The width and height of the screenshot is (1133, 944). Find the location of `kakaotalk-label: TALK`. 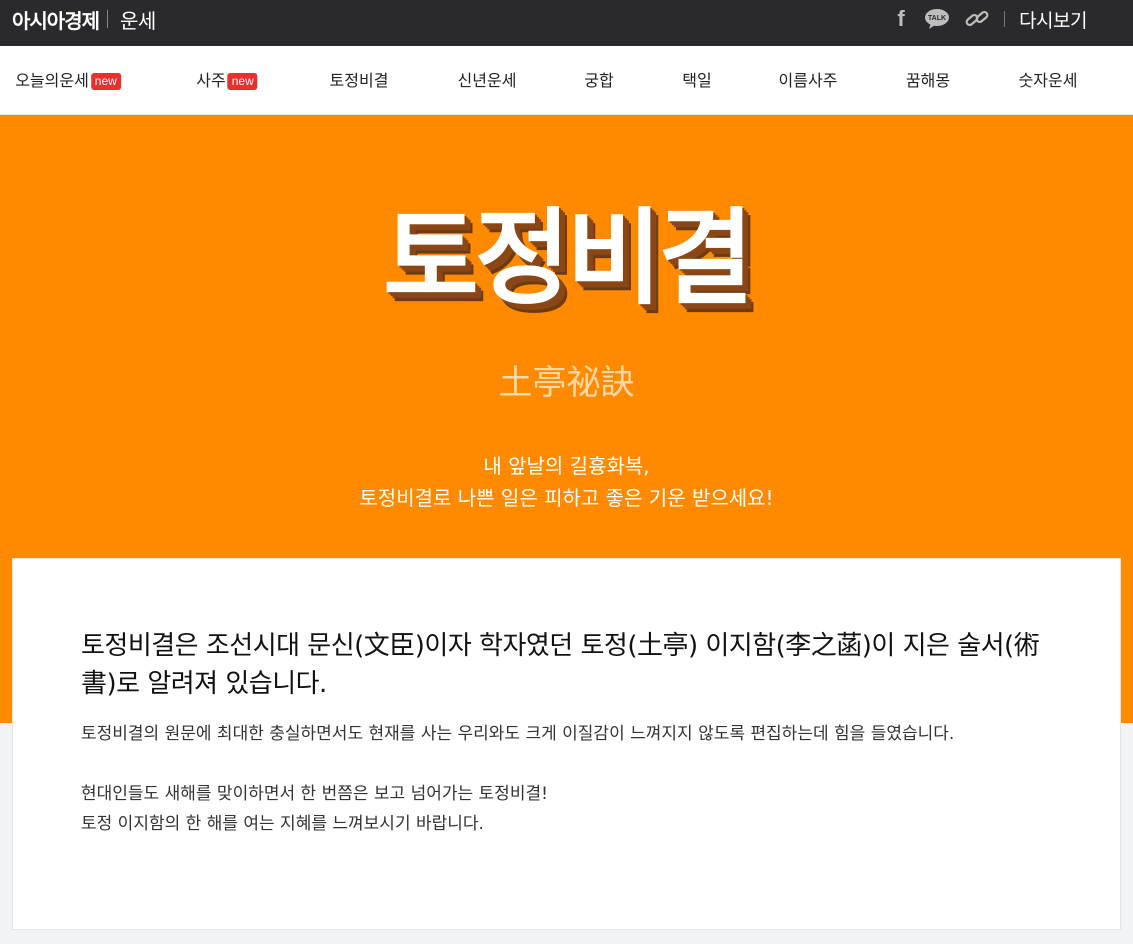

kakaotalk-label: TALK is located at coordinates (937, 18).